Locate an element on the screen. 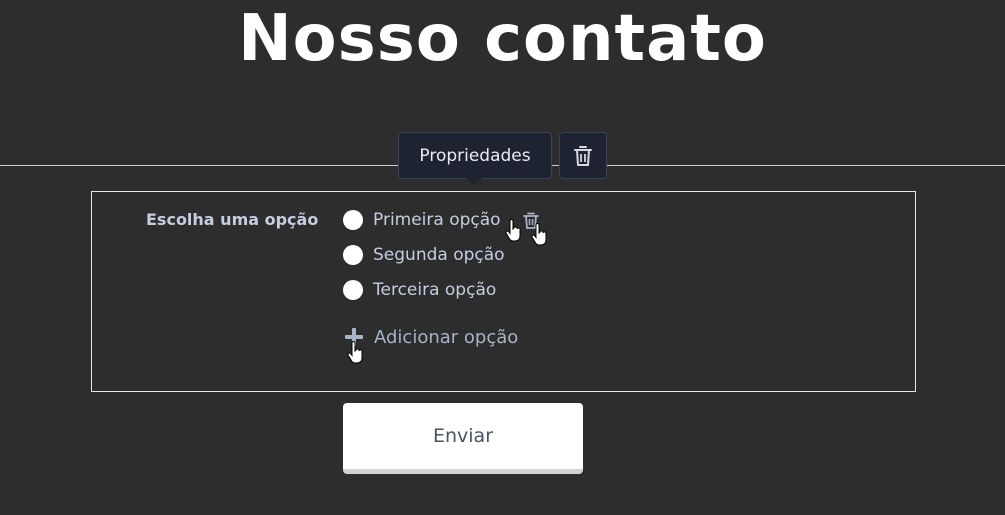  radio-option-label: Primeira opção is located at coordinates (437, 220).